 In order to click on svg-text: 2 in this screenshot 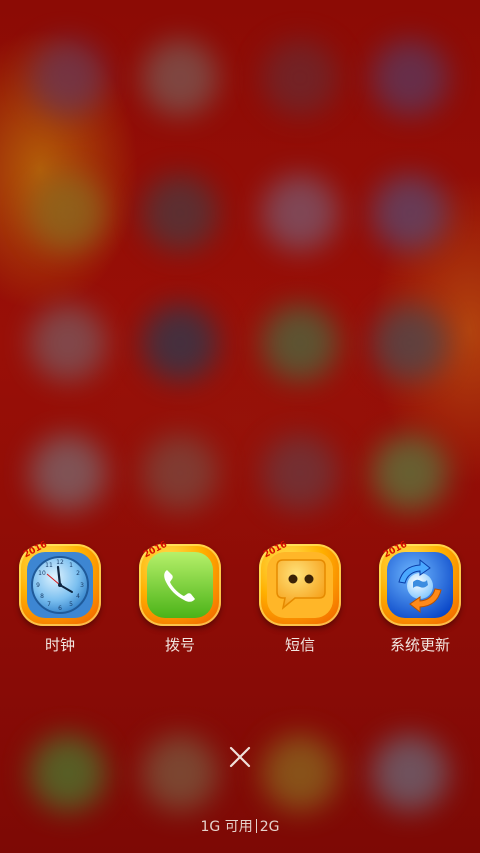, I will do `click(78, 573)`.